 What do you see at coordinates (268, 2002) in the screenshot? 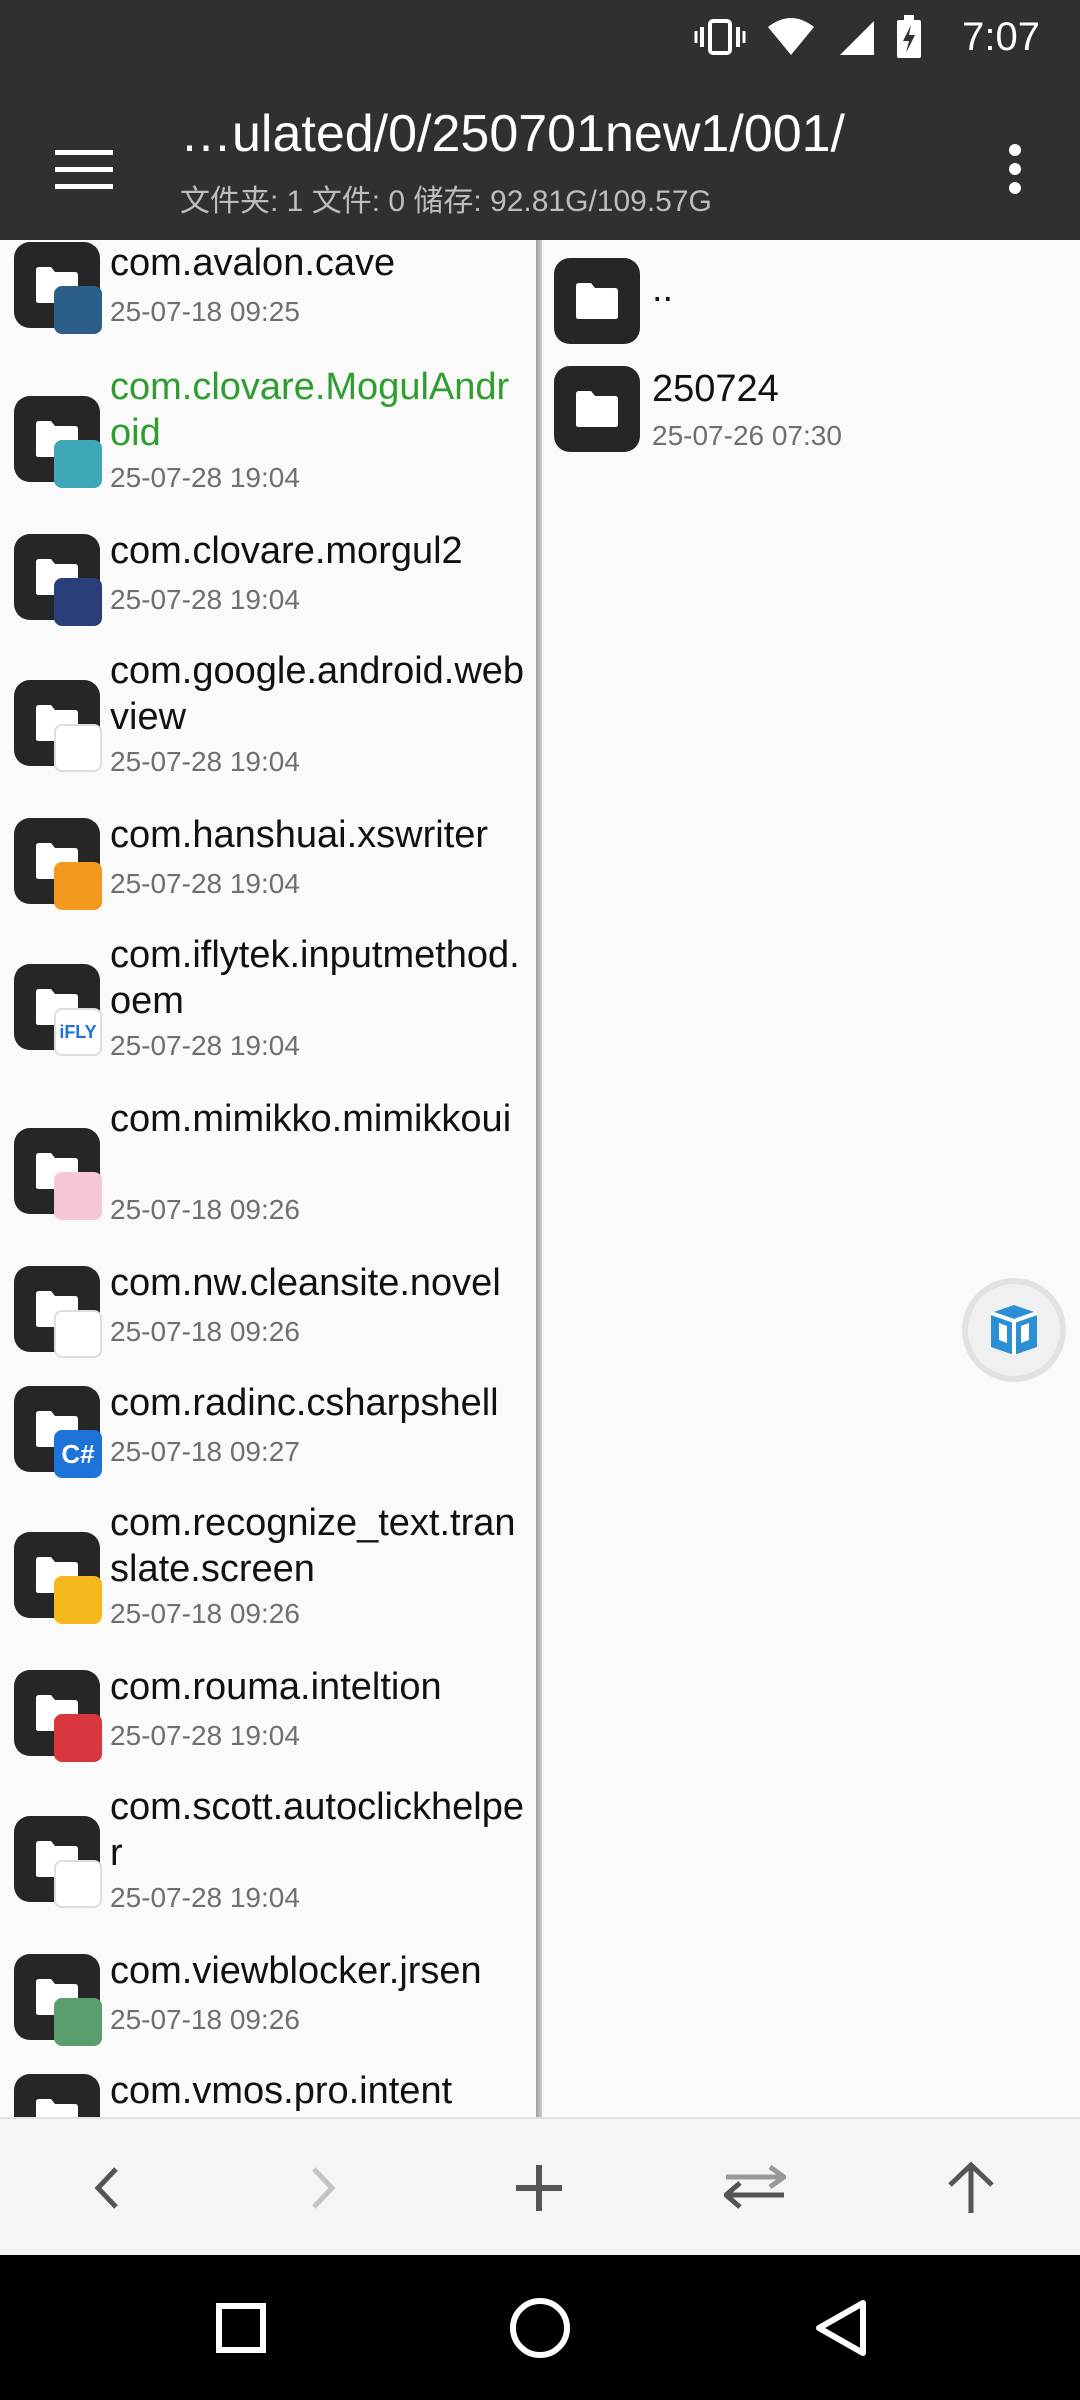
I see `list-item: com.viewblocker.jrsen 25-07-18 09:26` at bounding box center [268, 2002].